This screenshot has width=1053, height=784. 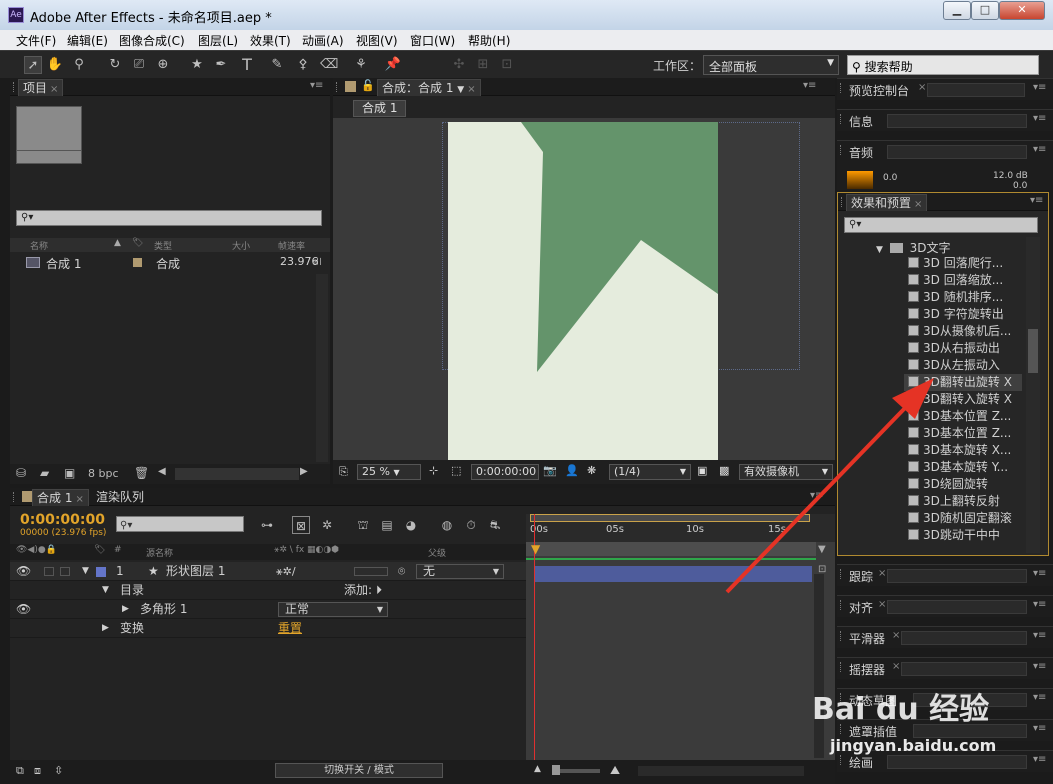 What do you see at coordinates (941, 225) in the screenshot?
I see `effects-search-input: ⚲▾` at bounding box center [941, 225].